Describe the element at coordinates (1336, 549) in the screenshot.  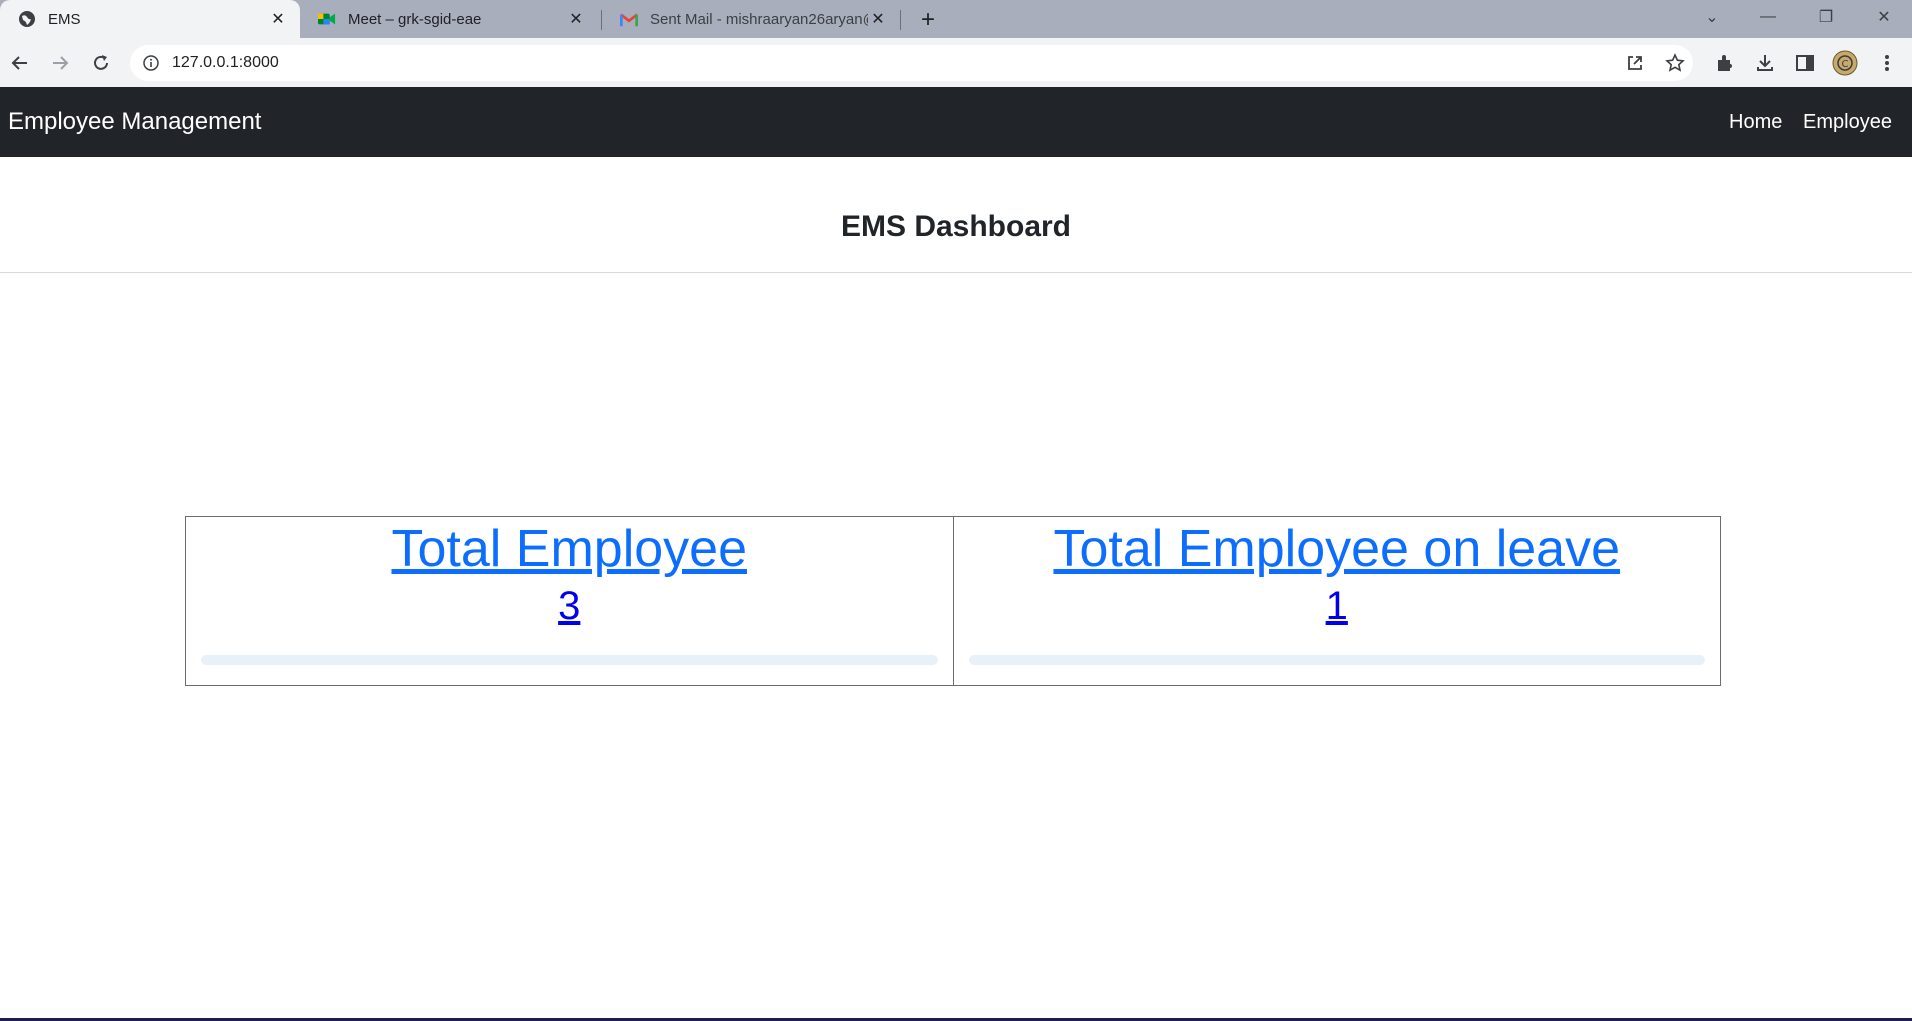
I see `employee-on-leave-link: Total Employee on leave` at that location.